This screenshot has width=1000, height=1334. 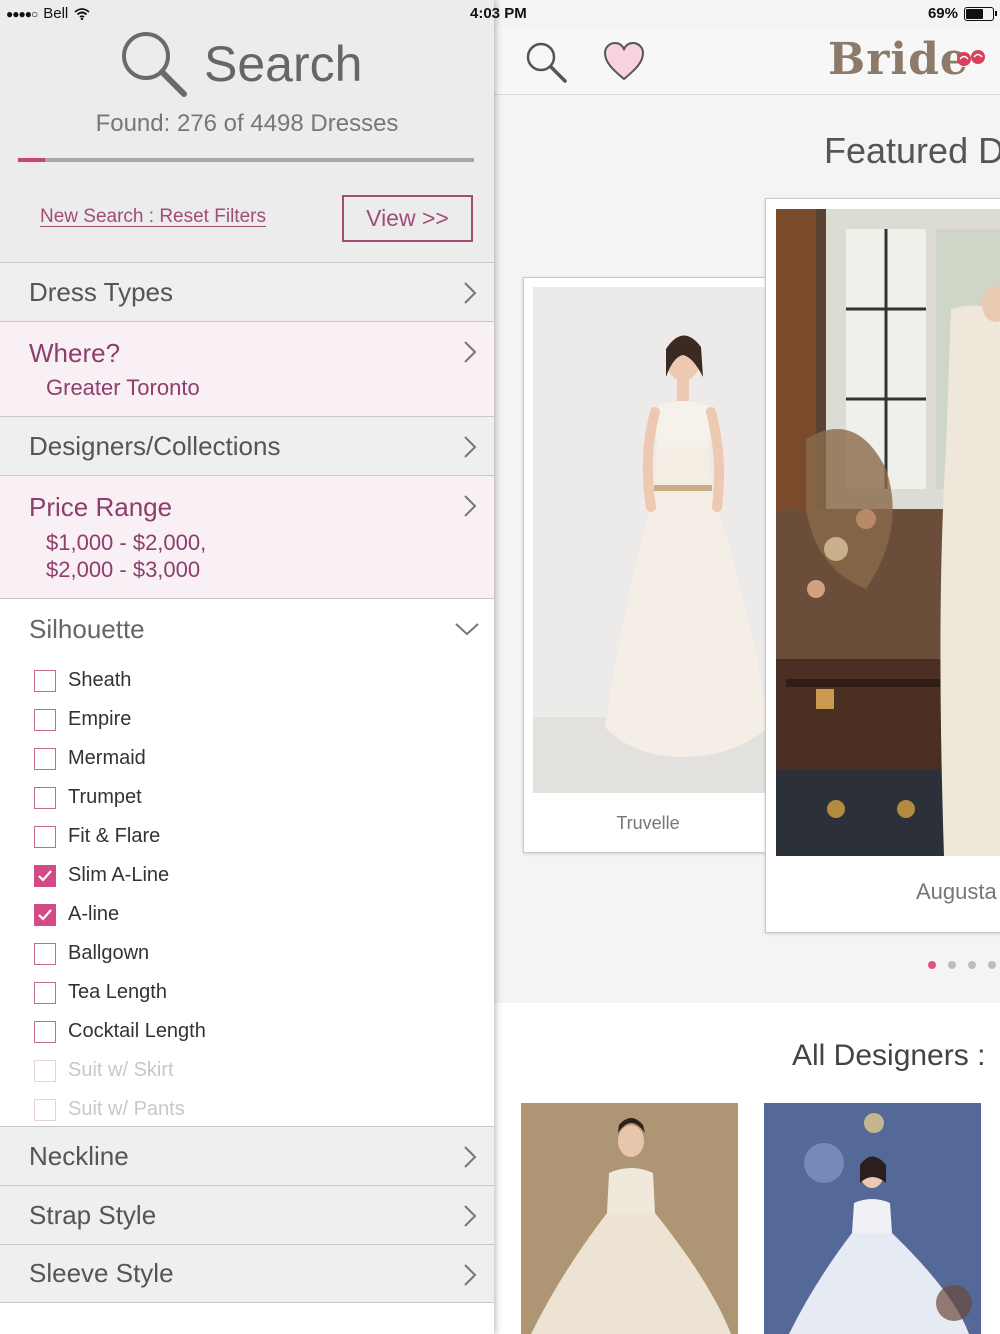 I want to click on silhouette-option: Fit & Flare, so click(x=120, y=836).